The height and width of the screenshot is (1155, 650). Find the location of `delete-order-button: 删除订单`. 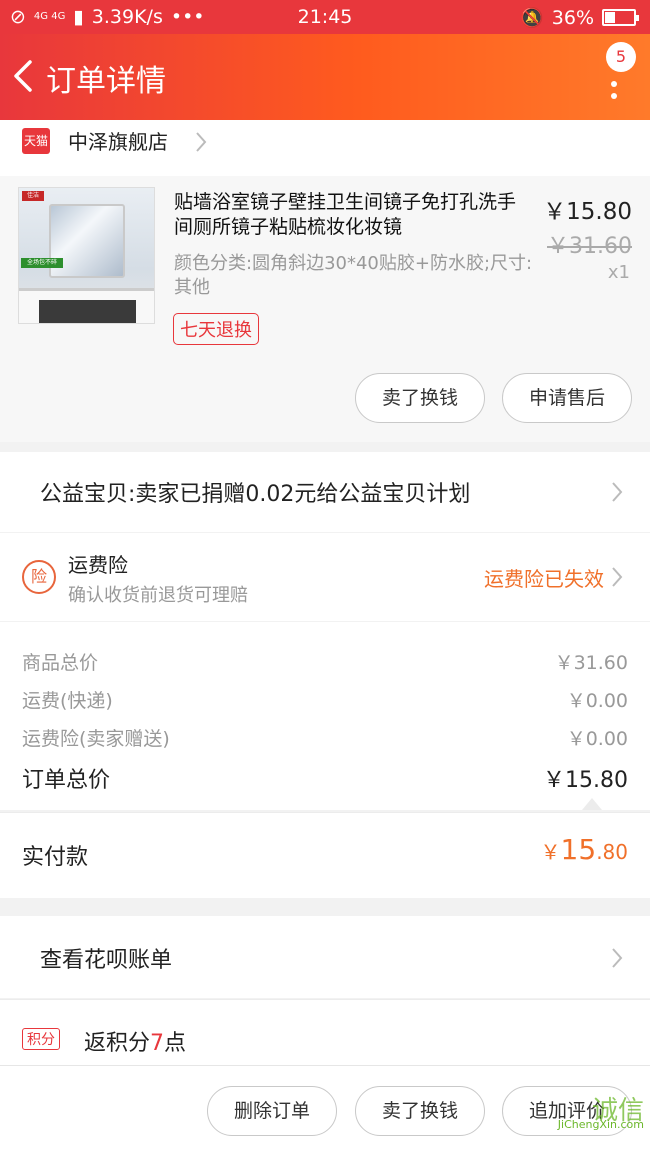

delete-order-button: 删除订单 is located at coordinates (272, 1111).